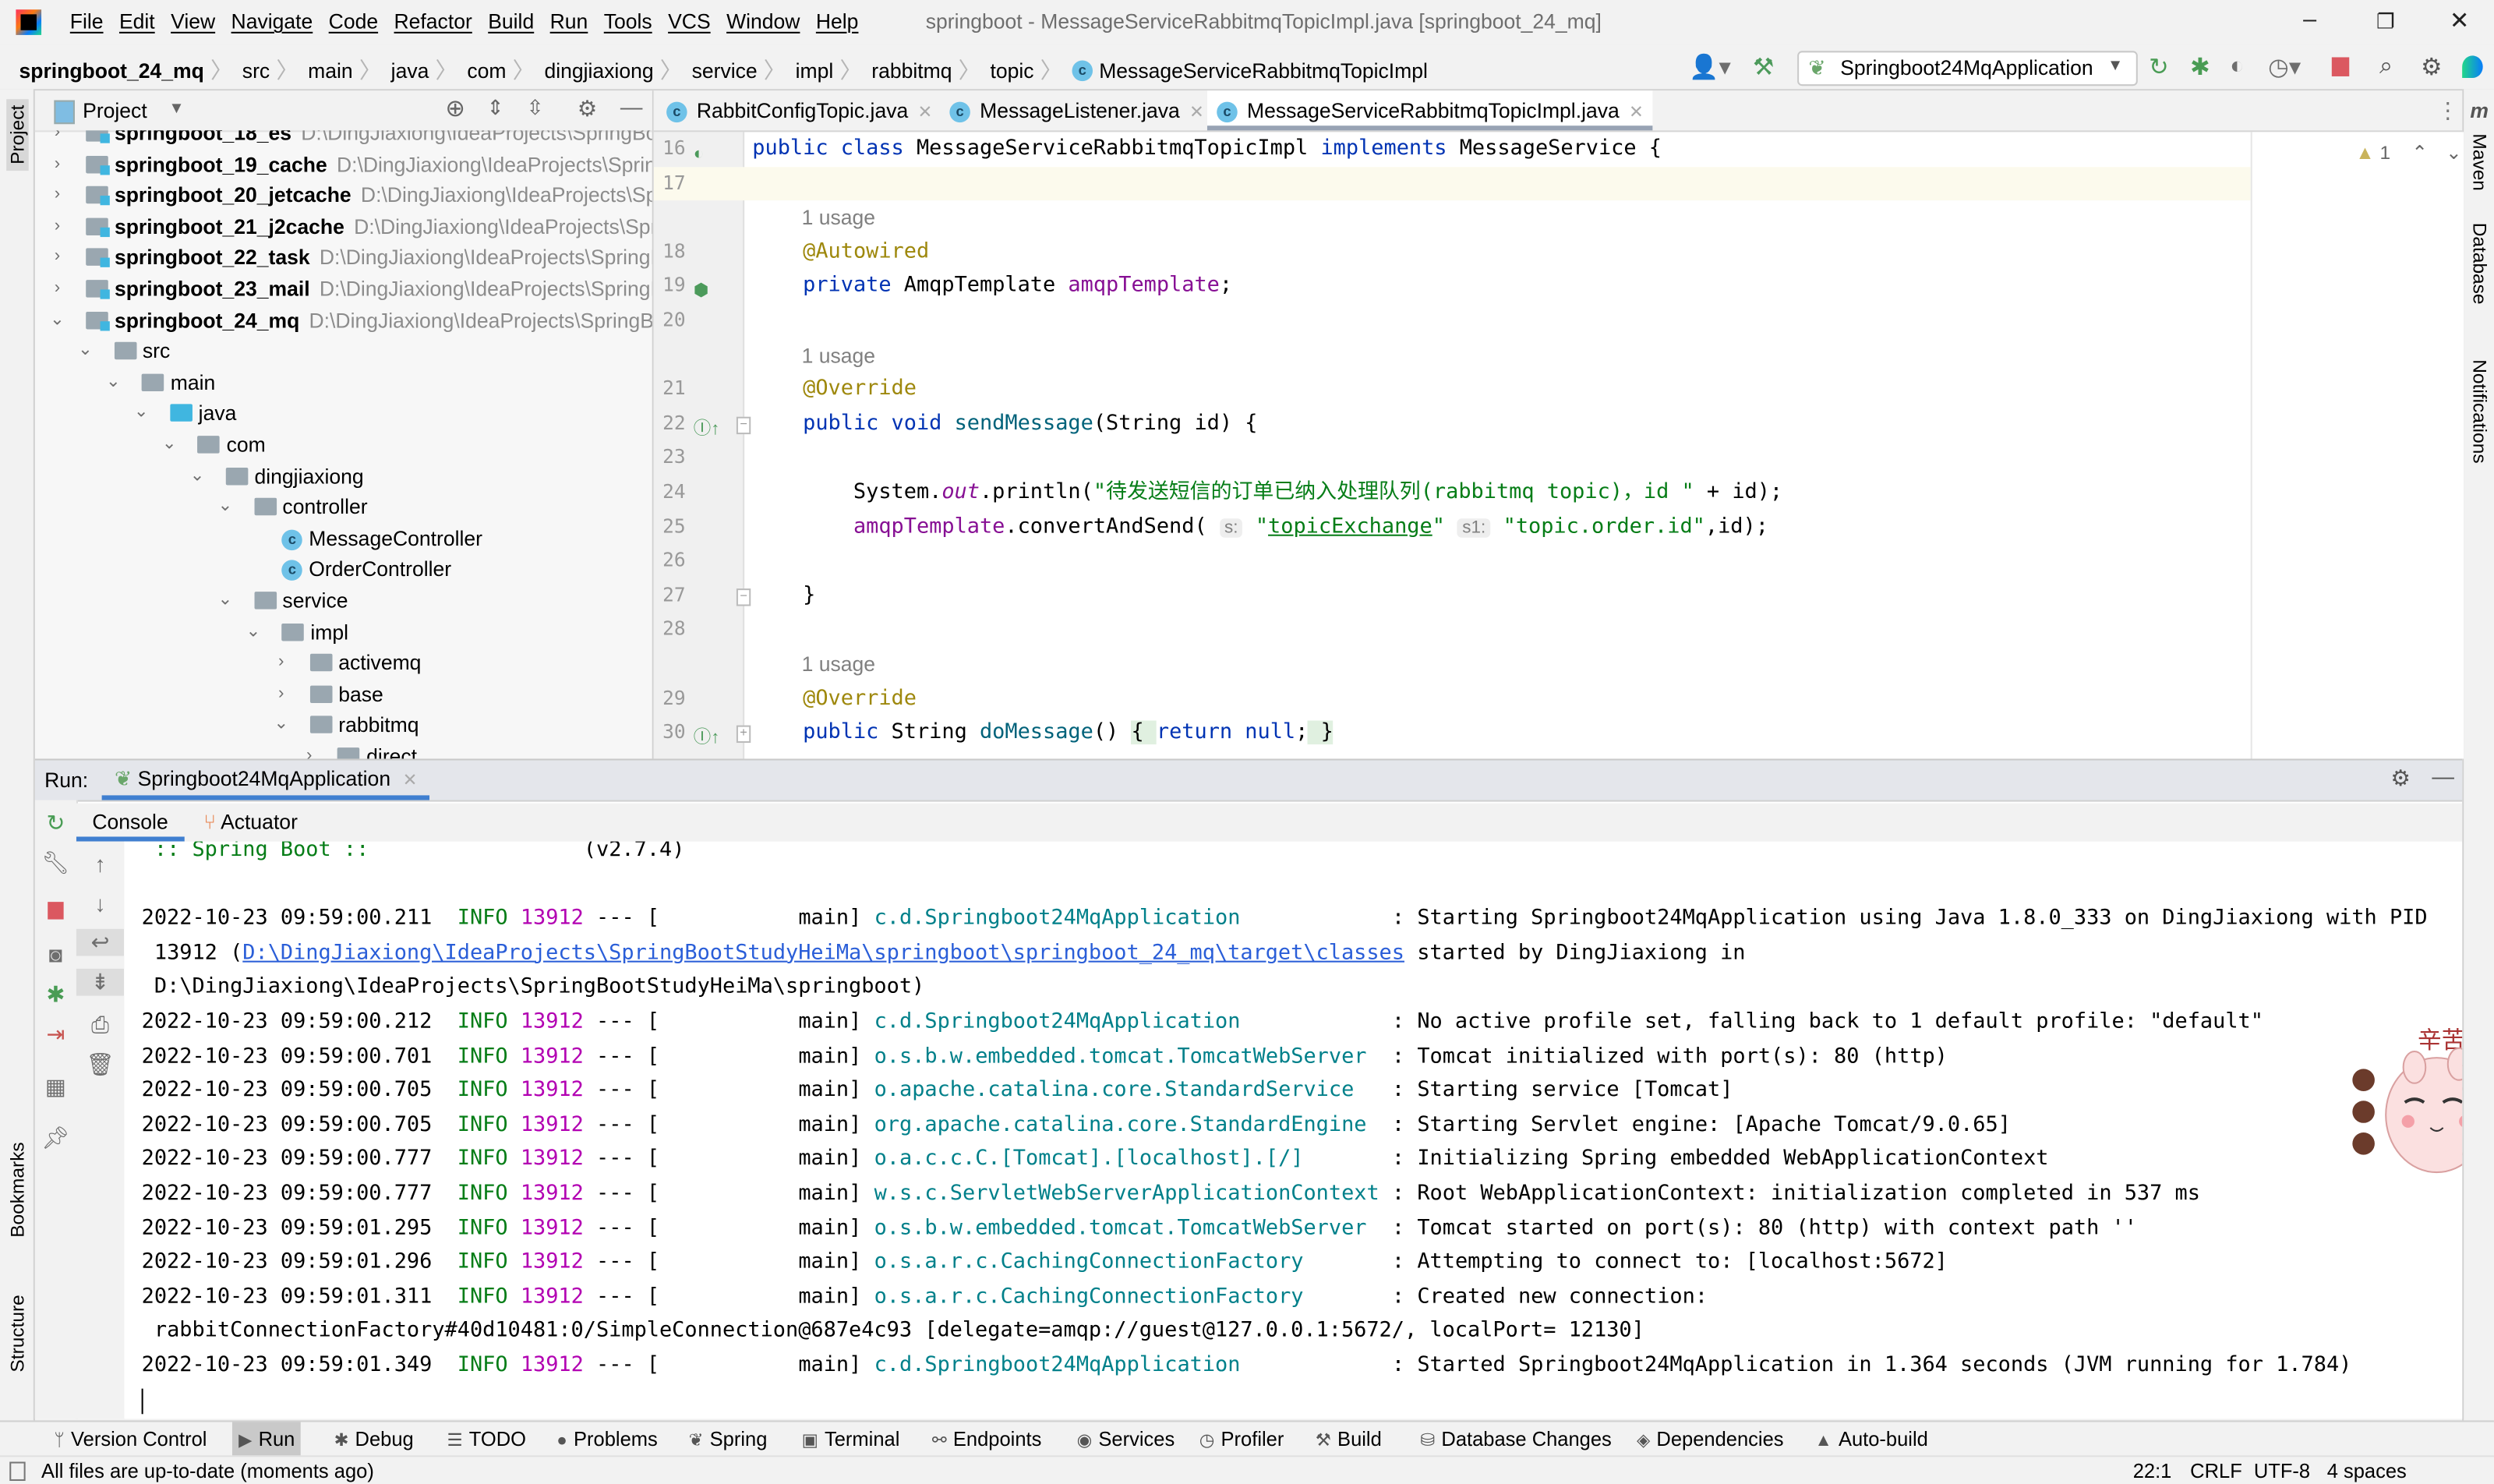 The width and height of the screenshot is (2494, 1484). I want to click on tree-item: ⌄ main, so click(343, 382).